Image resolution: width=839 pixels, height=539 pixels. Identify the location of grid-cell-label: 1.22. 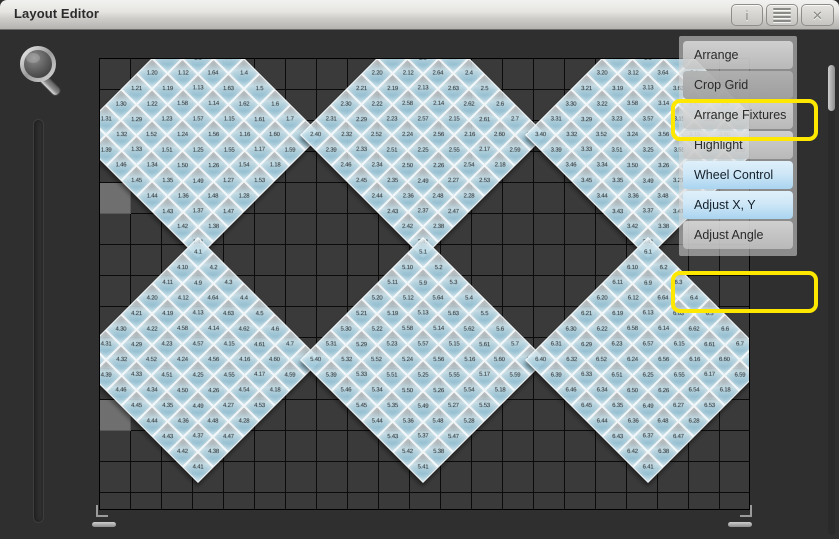
(152, 104).